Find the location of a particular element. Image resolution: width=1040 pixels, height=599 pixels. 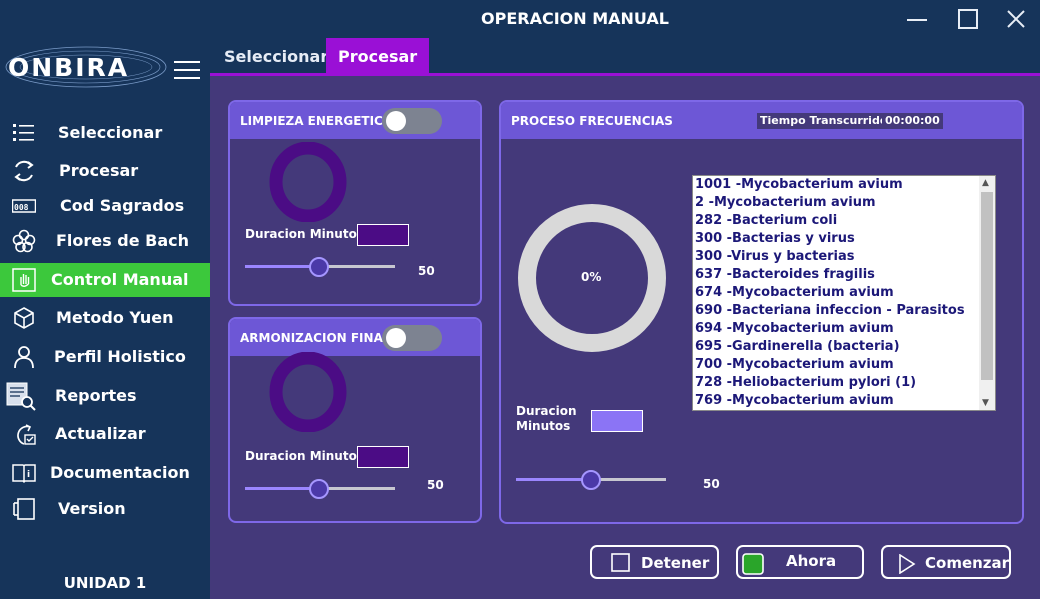

book-info-icon: i is located at coordinates (24, 473).